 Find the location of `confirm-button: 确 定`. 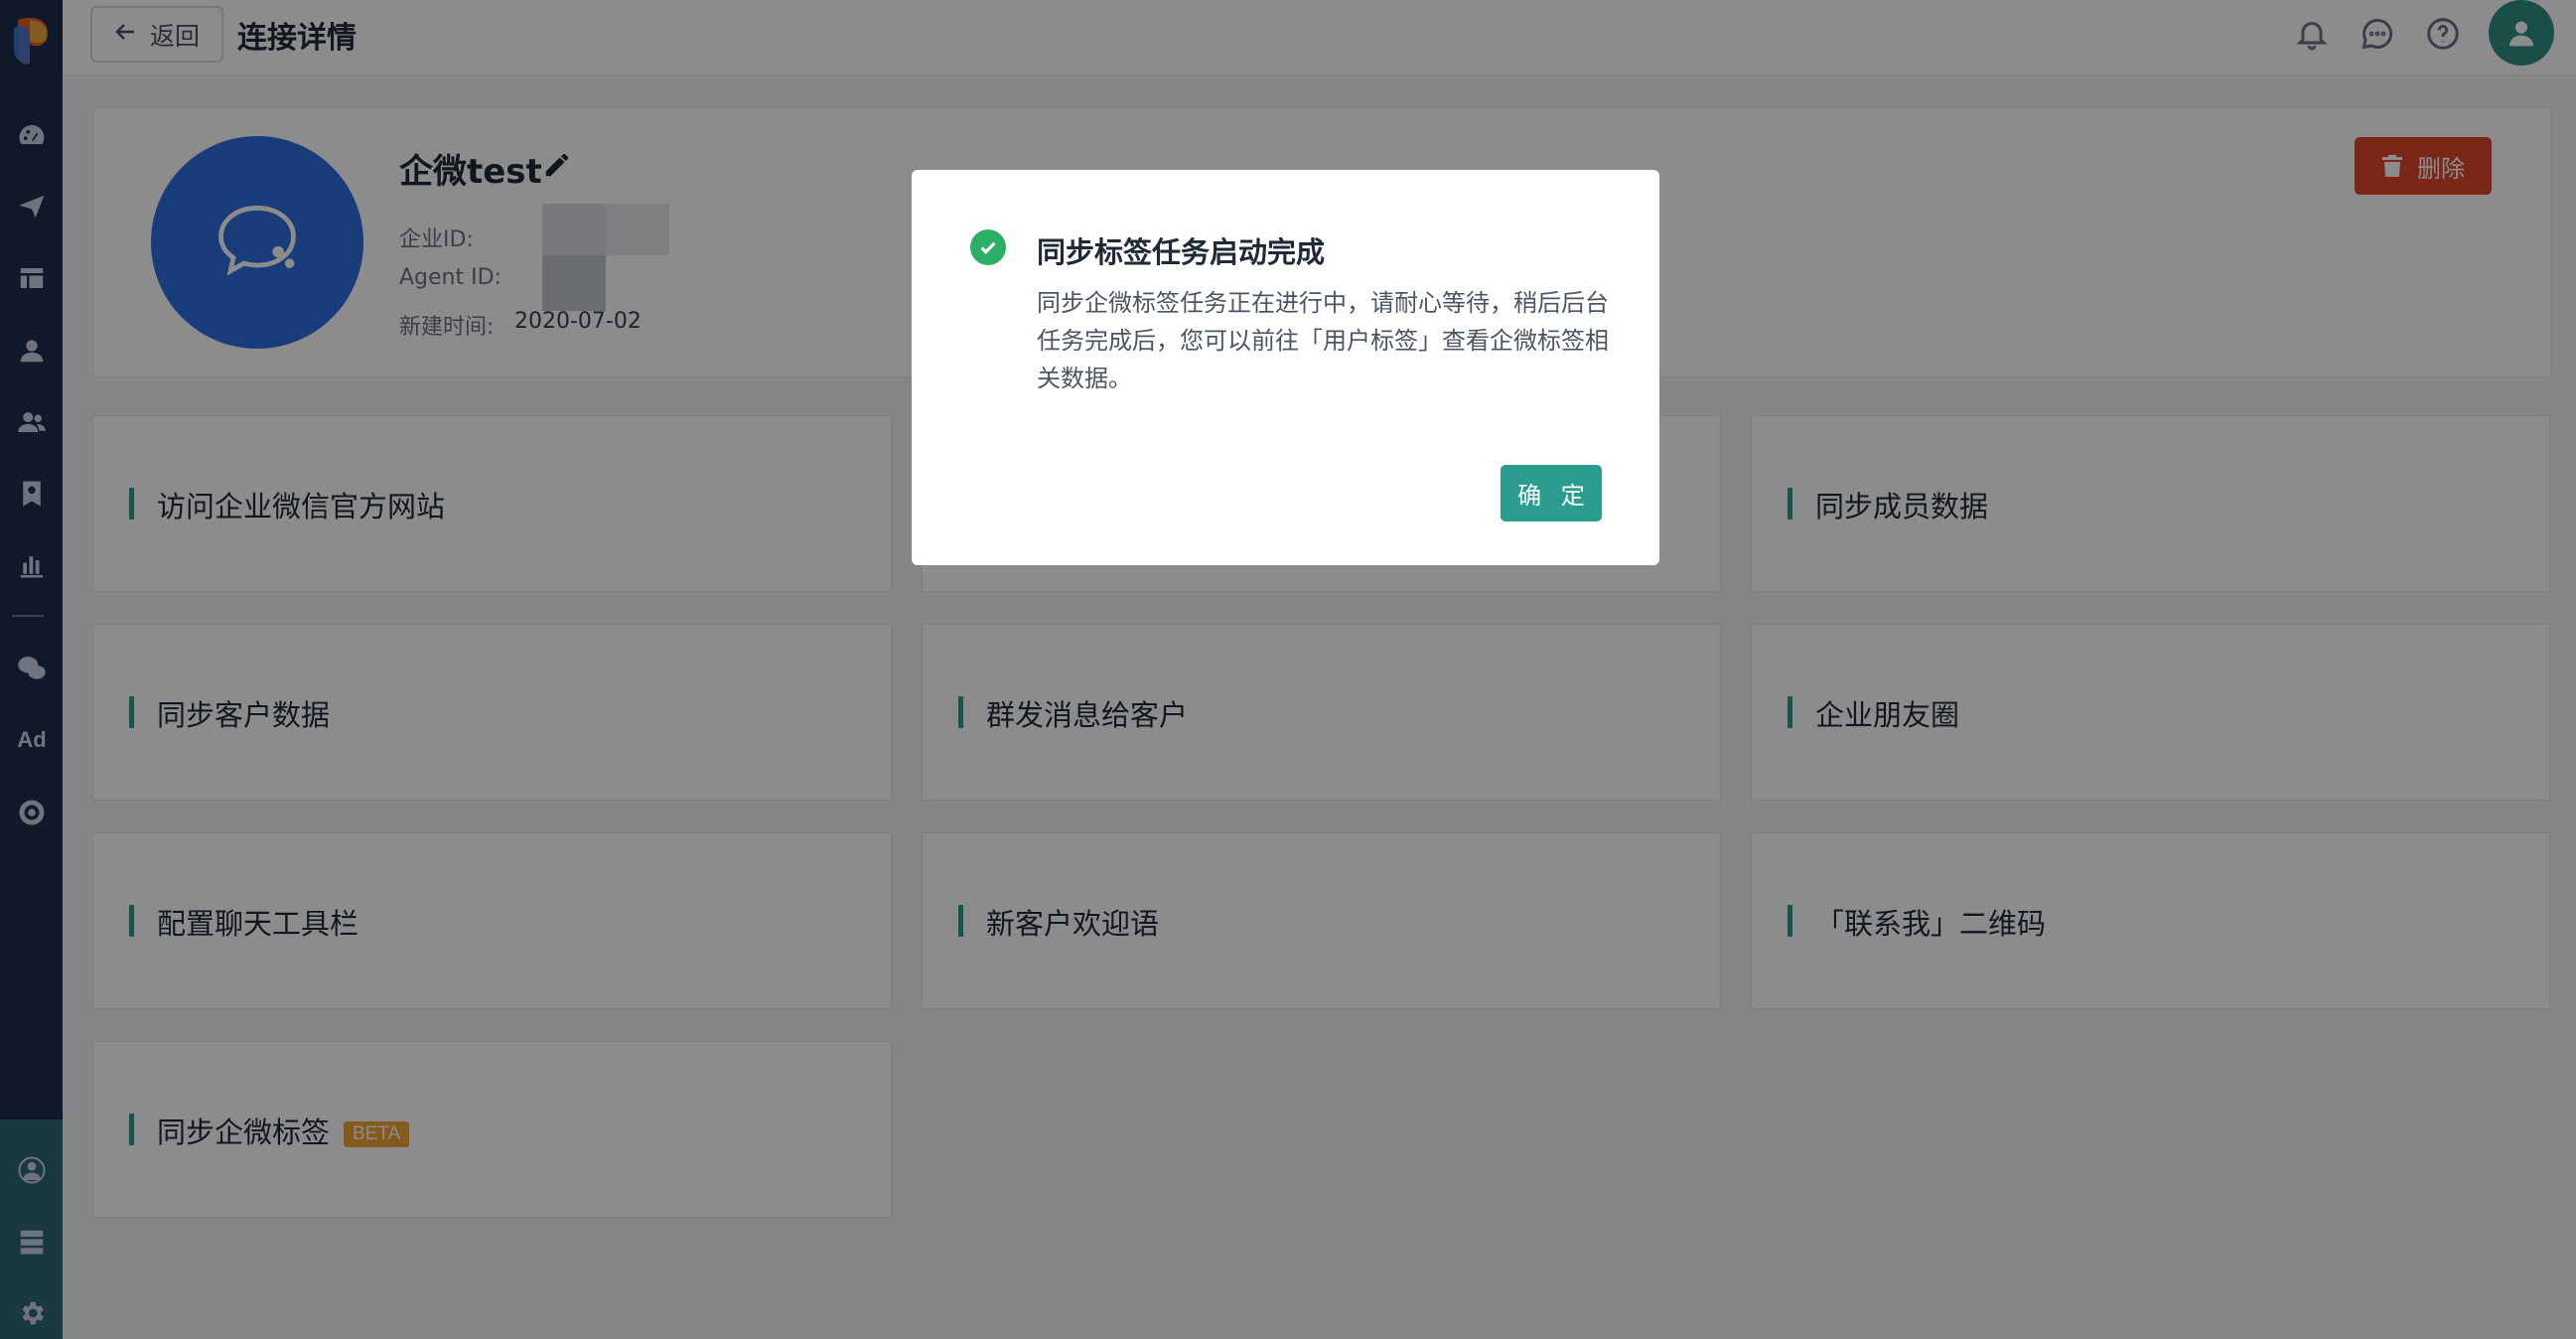

confirm-button: 确 定 is located at coordinates (1551, 493).